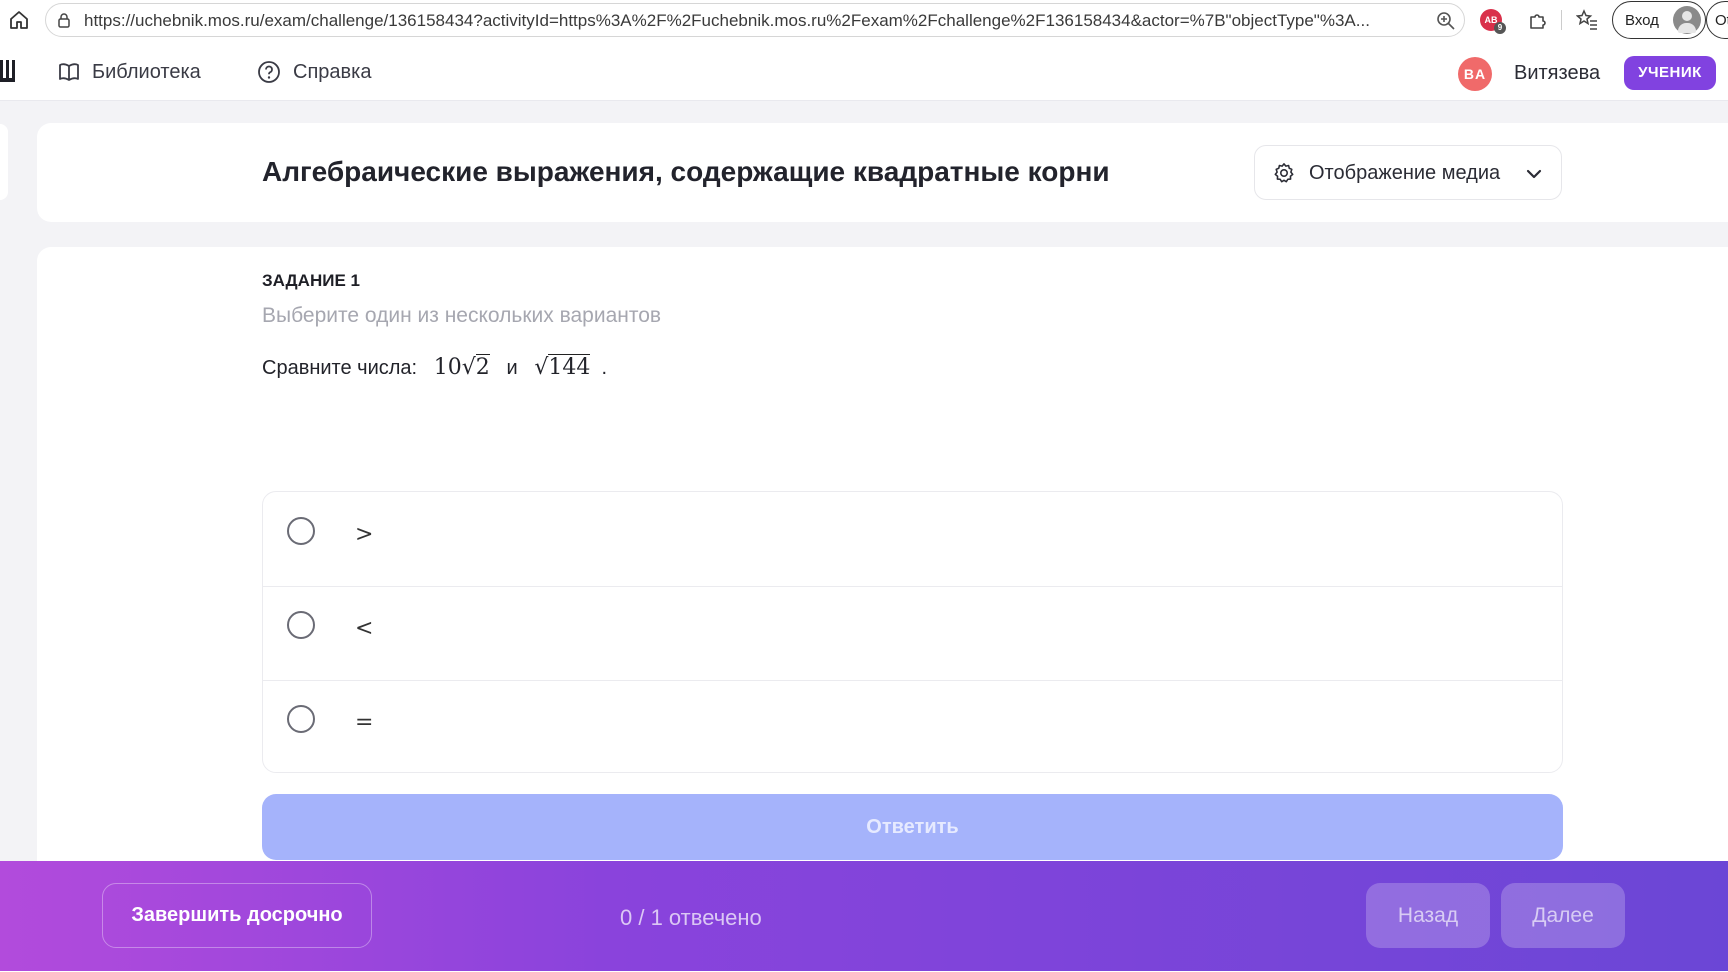 The image size is (1728, 972). What do you see at coordinates (1670, 73) in the screenshot?
I see `role-badge: УЧЕНИК` at bounding box center [1670, 73].